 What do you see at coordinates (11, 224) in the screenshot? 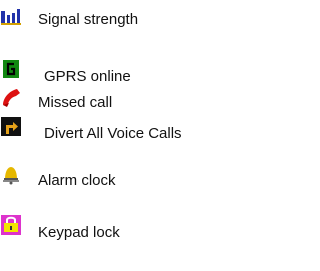
I see `keypad-lock-icon` at bounding box center [11, 224].